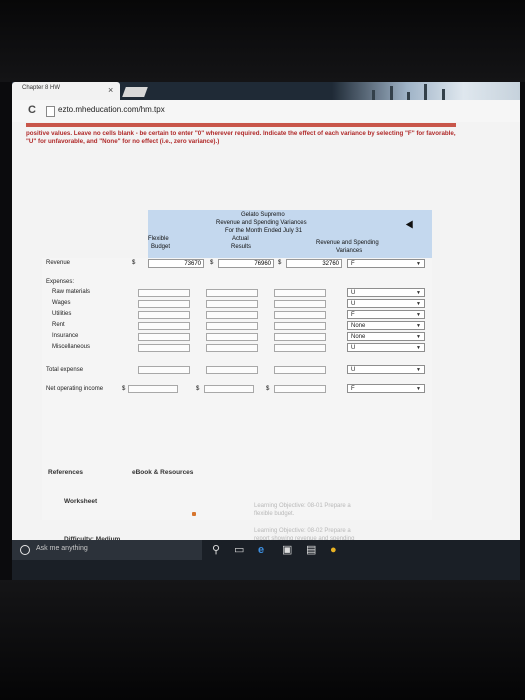 The height and width of the screenshot is (700, 525). What do you see at coordinates (110, 90) in the screenshot?
I see `close-icon: ×` at bounding box center [110, 90].